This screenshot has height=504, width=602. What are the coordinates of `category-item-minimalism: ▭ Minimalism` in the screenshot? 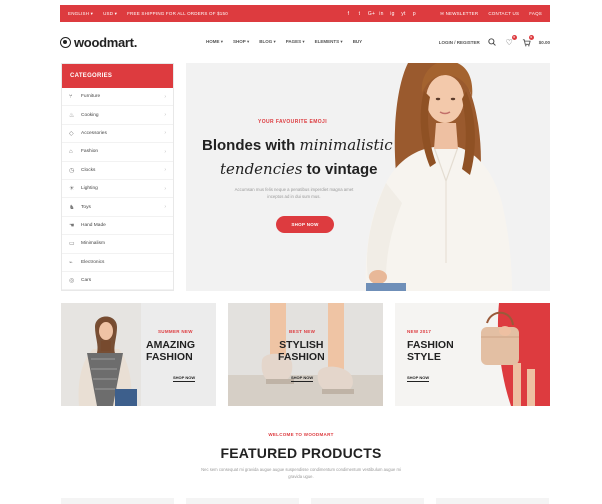 It's located at (117, 244).